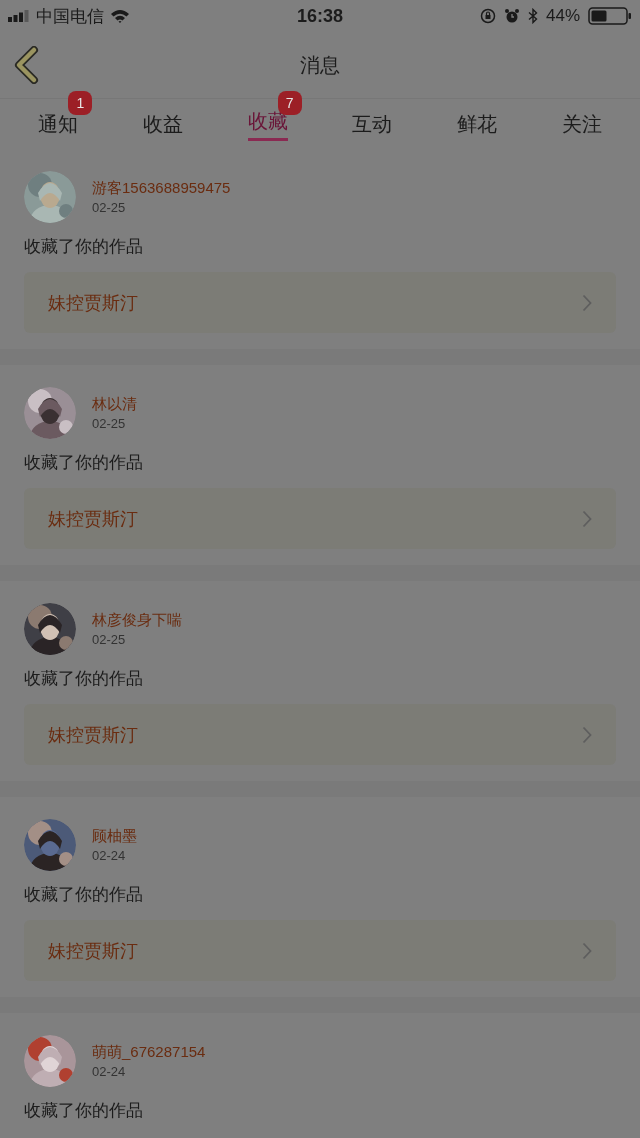  Describe the element at coordinates (581, 121) in the screenshot. I see `tab: 关注` at that location.